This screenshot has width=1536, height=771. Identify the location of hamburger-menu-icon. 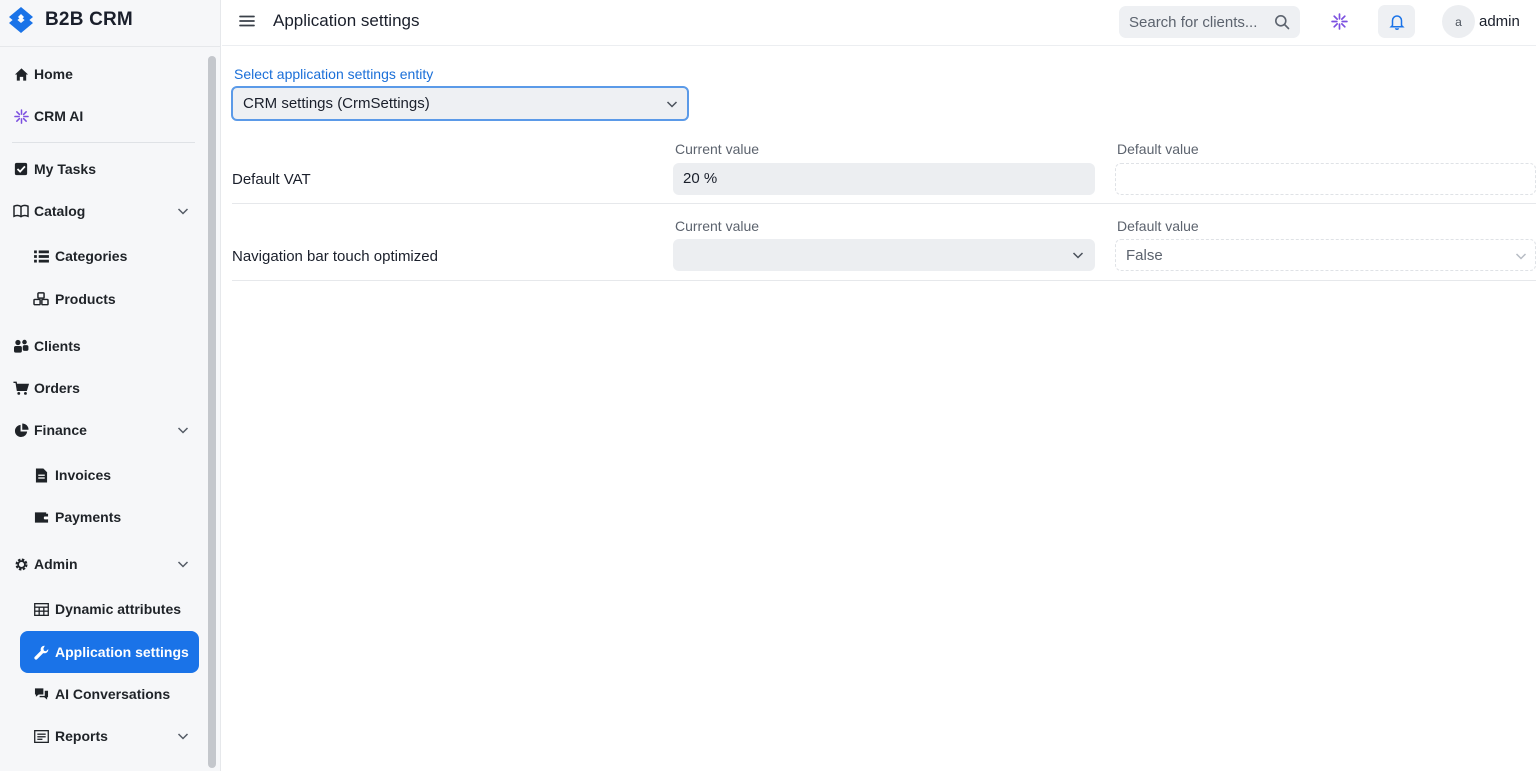
(247, 21).